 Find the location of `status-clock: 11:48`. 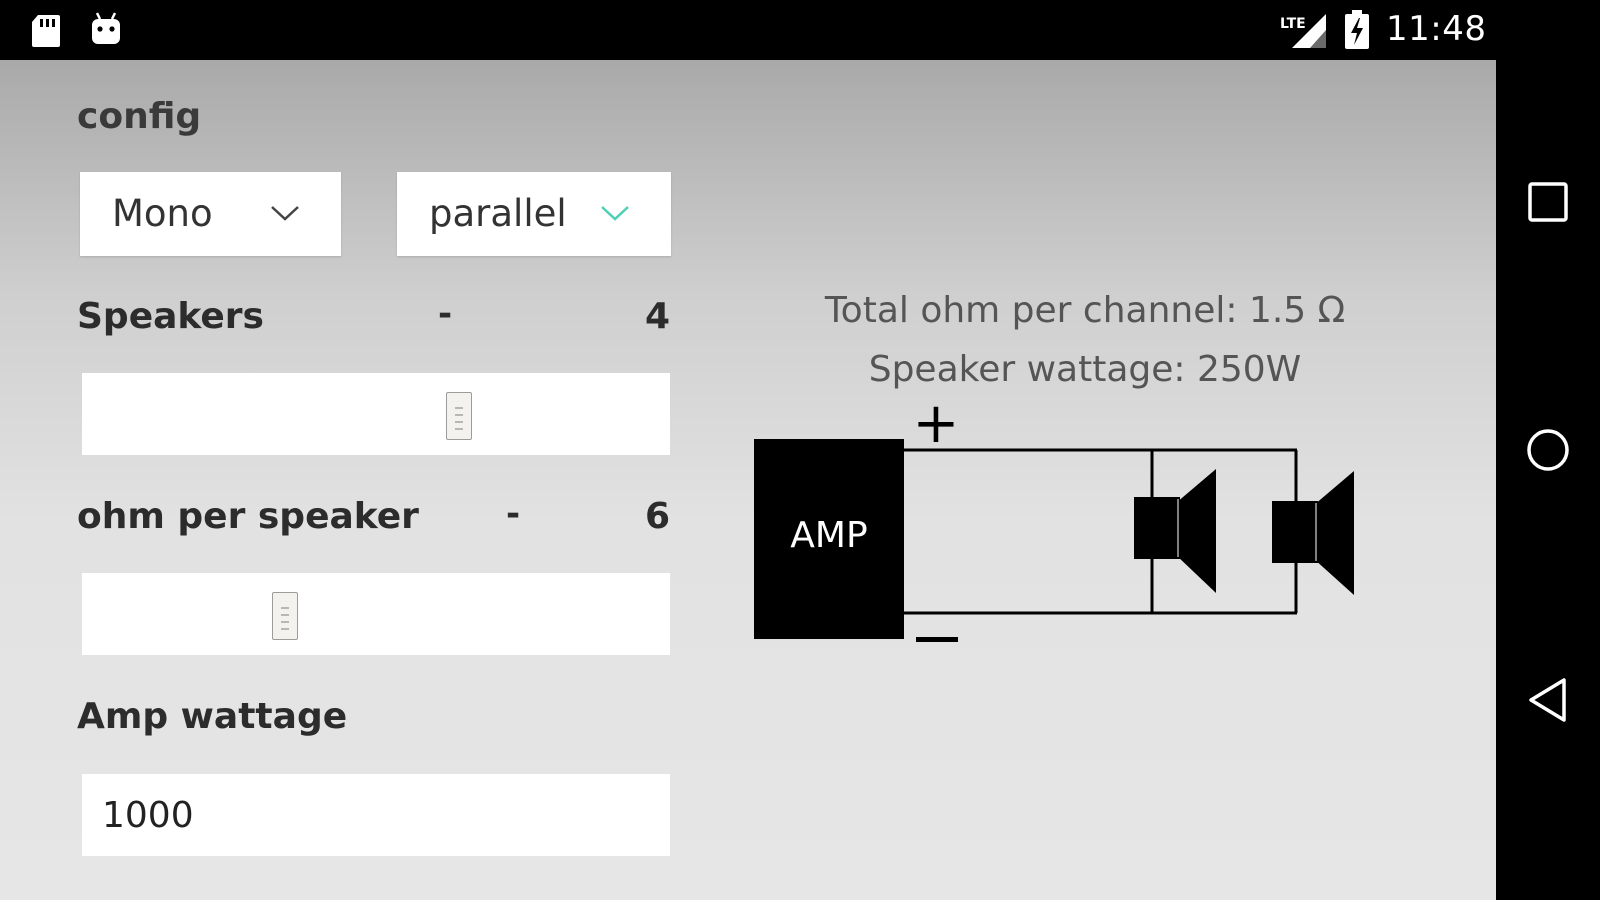

status-clock: 11:48 is located at coordinates (1436, 29).